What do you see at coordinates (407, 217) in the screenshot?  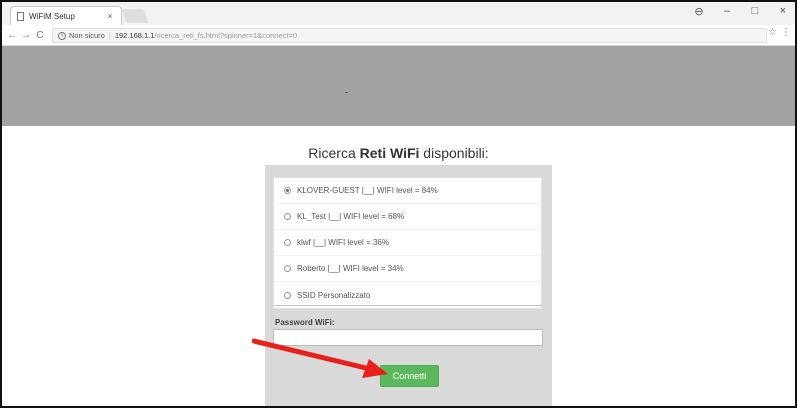 I see `network-option: KL_Test |__| WIFI level = 68%` at bounding box center [407, 217].